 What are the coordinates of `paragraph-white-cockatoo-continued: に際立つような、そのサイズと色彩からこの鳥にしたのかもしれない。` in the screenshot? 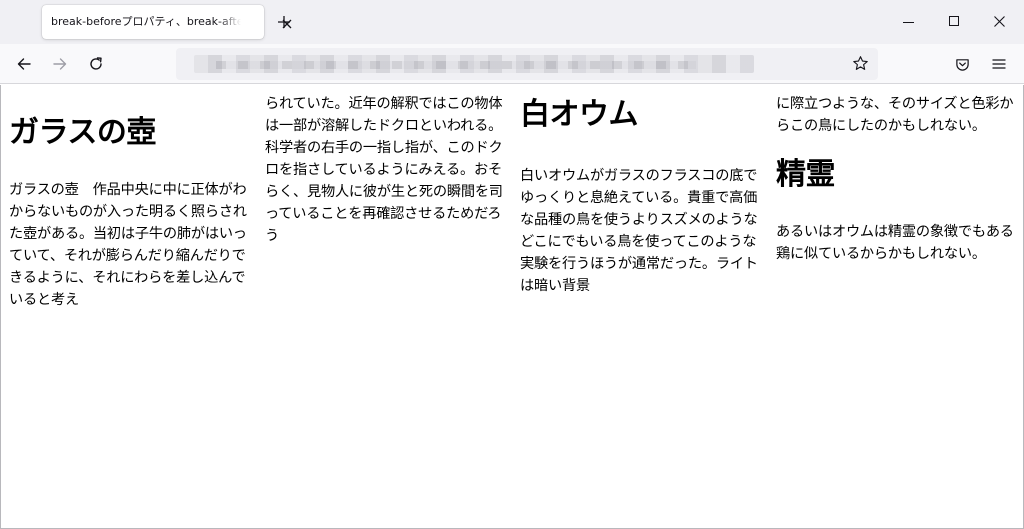 It's located at (895, 115).